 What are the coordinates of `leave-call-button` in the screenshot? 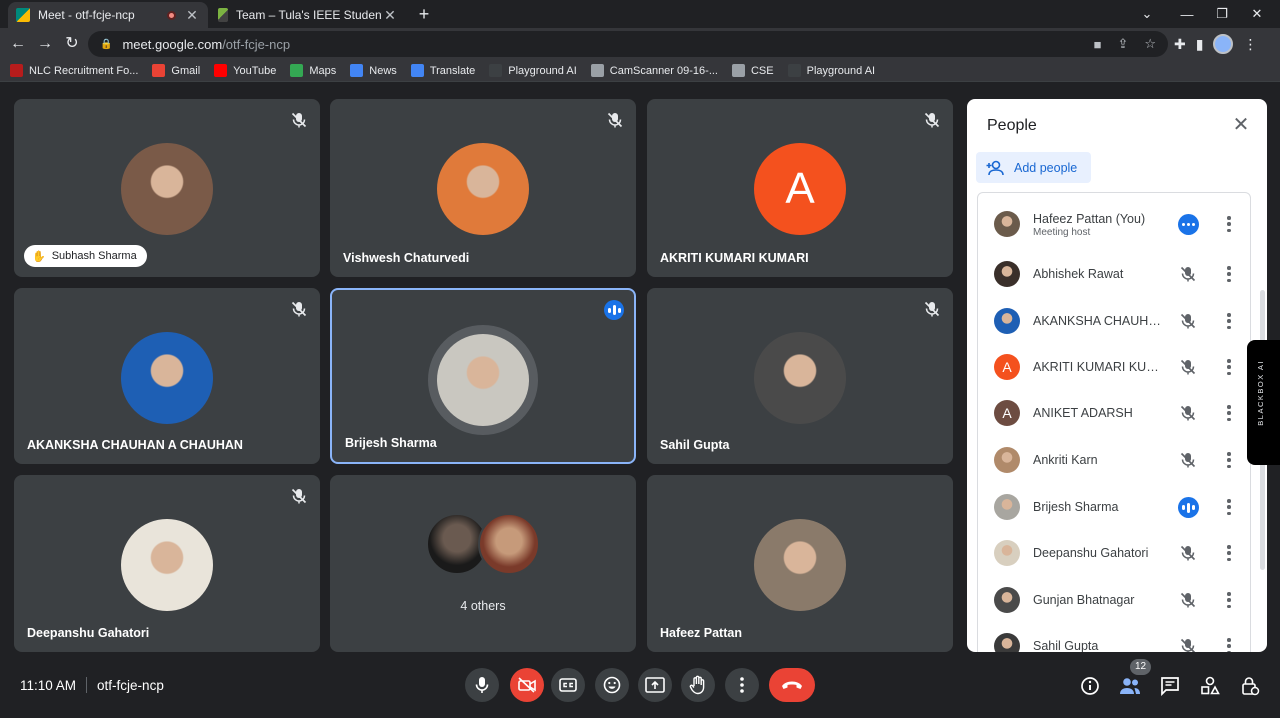 It's located at (792, 685).